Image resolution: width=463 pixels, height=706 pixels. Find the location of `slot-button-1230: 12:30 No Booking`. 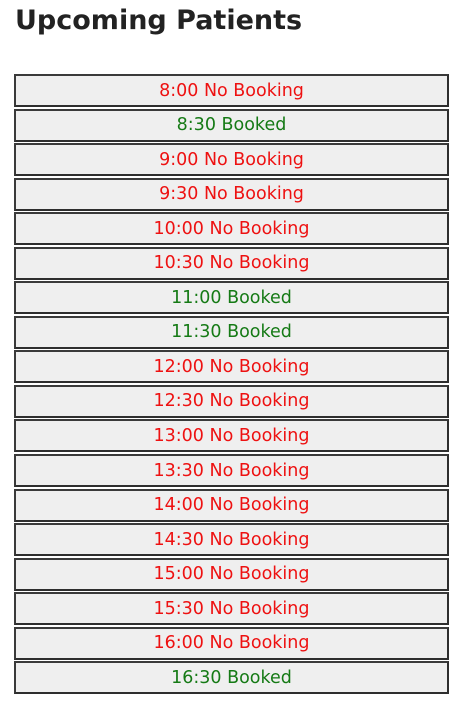

slot-button-1230: 12:30 No Booking is located at coordinates (231, 401).